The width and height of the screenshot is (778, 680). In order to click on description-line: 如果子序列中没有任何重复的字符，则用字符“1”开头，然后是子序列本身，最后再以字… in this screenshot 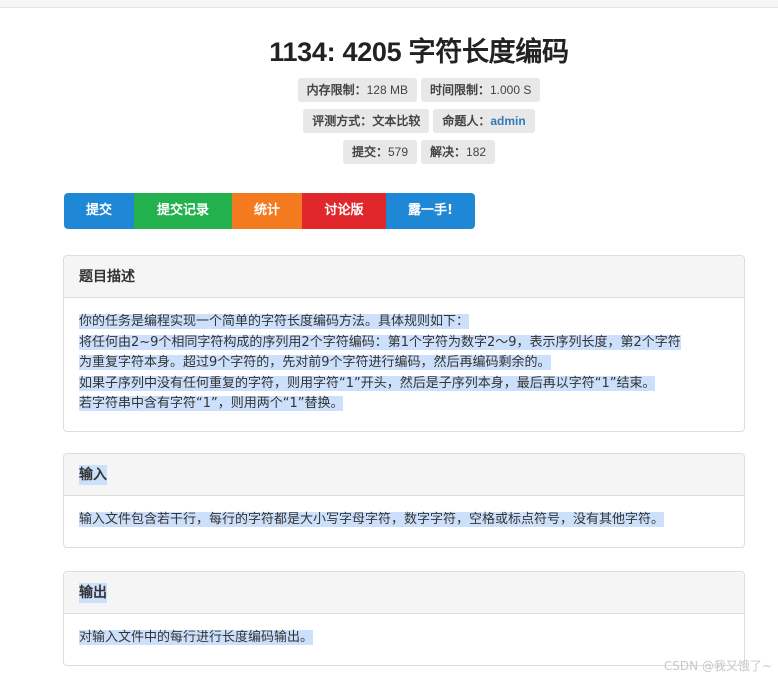, I will do `click(367, 383)`.